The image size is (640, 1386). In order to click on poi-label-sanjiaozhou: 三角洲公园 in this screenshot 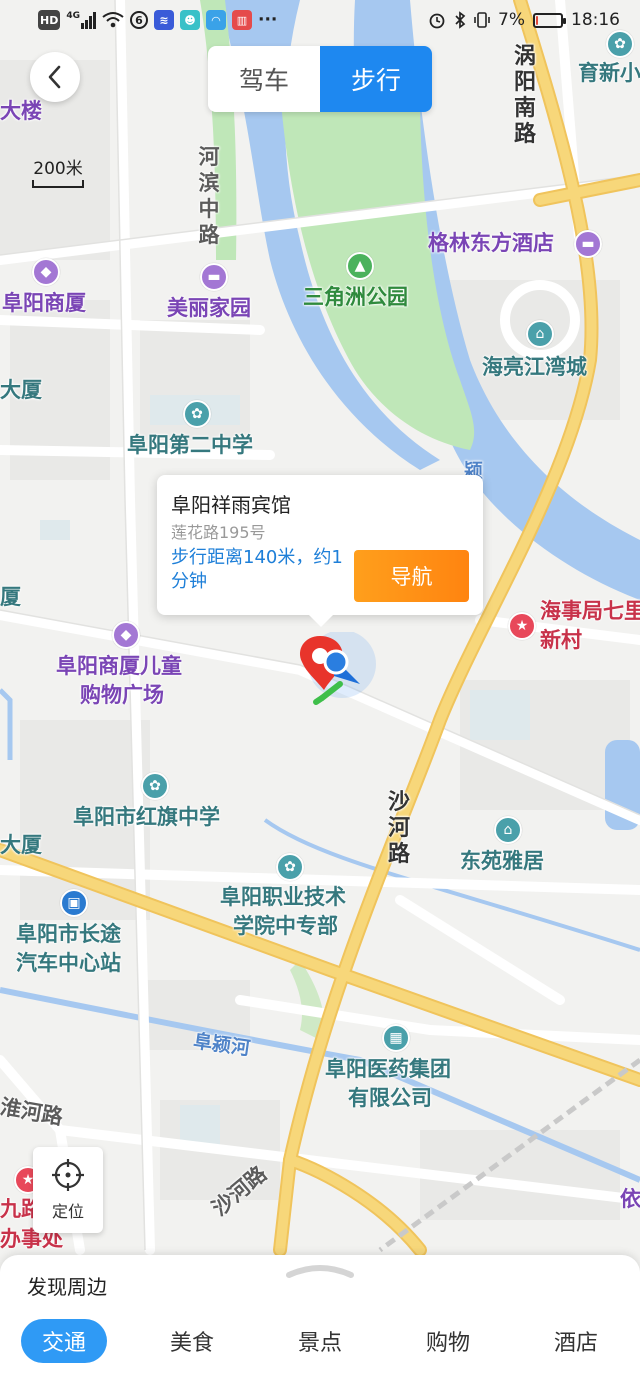, I will do `click(355, 297)`.